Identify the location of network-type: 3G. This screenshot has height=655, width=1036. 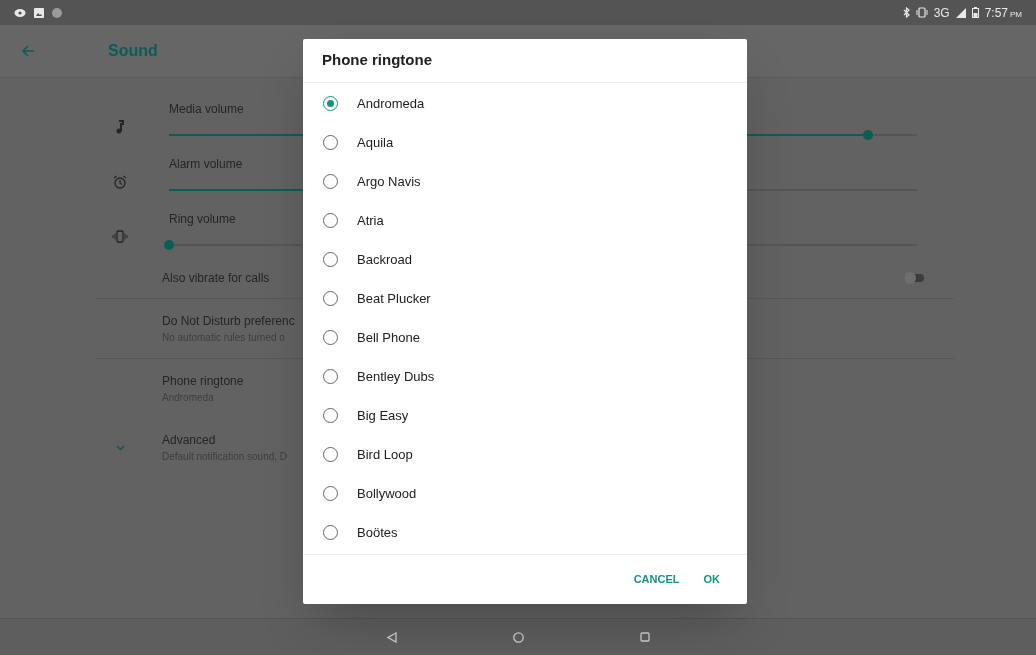
(941, 13).